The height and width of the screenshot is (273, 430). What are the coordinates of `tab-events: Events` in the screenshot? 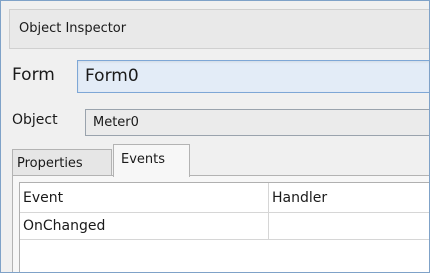 It's located at (151, 160).